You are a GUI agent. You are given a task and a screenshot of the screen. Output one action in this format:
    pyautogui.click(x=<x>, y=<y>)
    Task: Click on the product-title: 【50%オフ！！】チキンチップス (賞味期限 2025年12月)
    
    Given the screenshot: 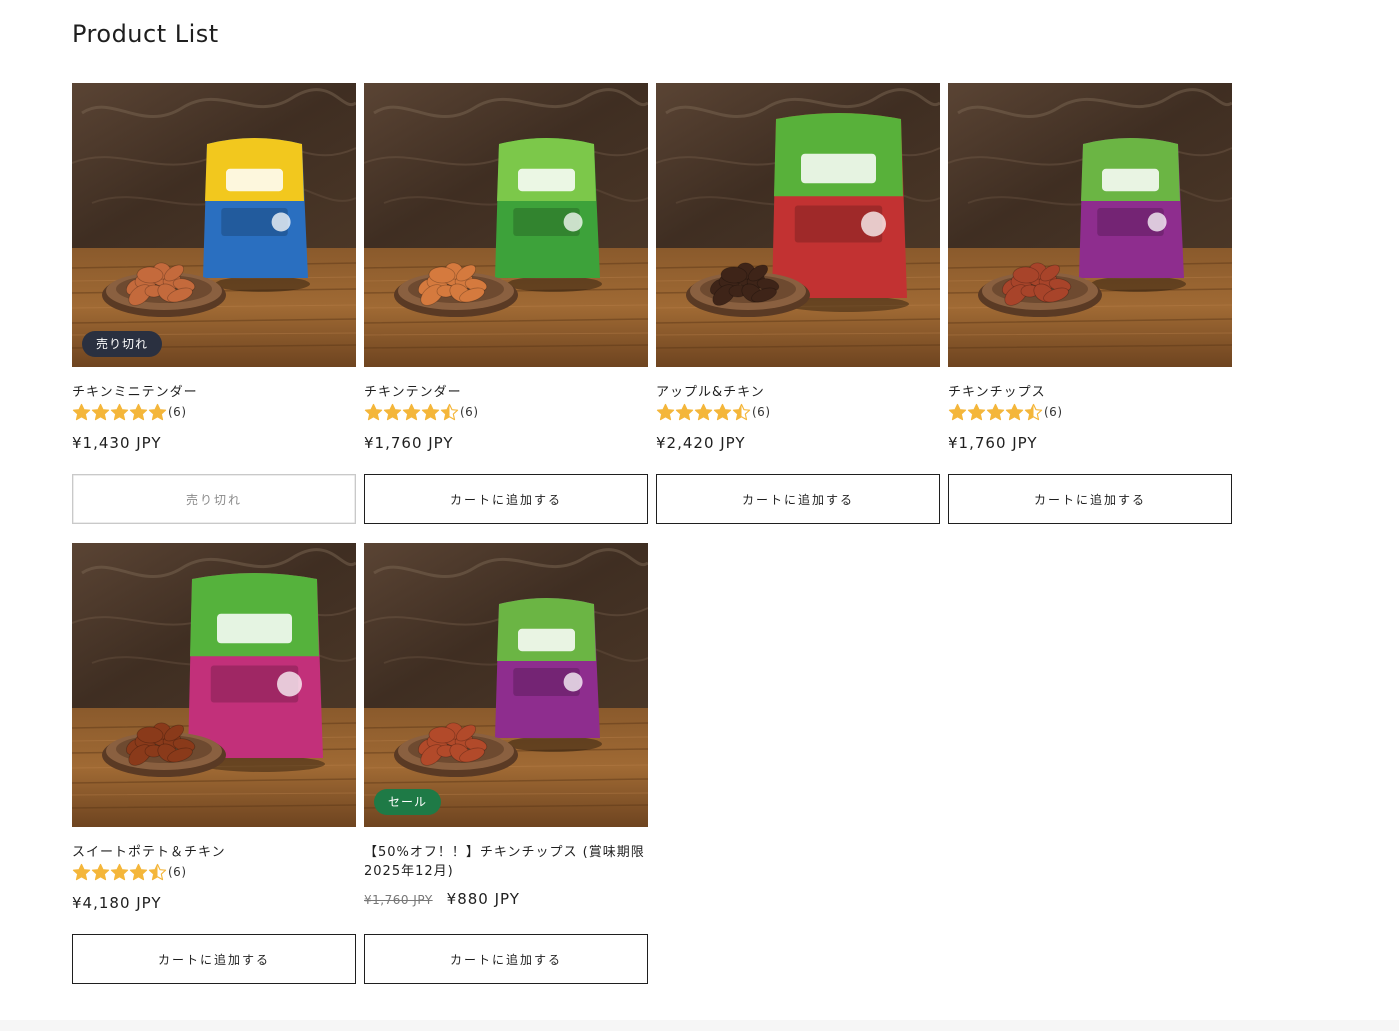 What is the action you would take?
    pyautogui.click(x=506, y=862)
    